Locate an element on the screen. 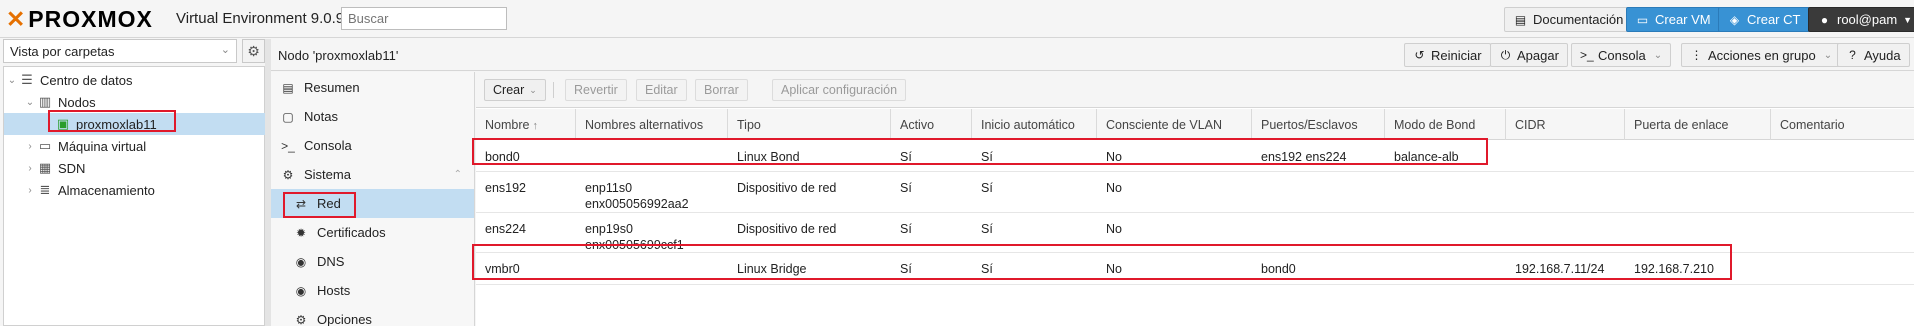  view-selector: Vista por carpetas ⌄ is located at coordinates (120, 51).